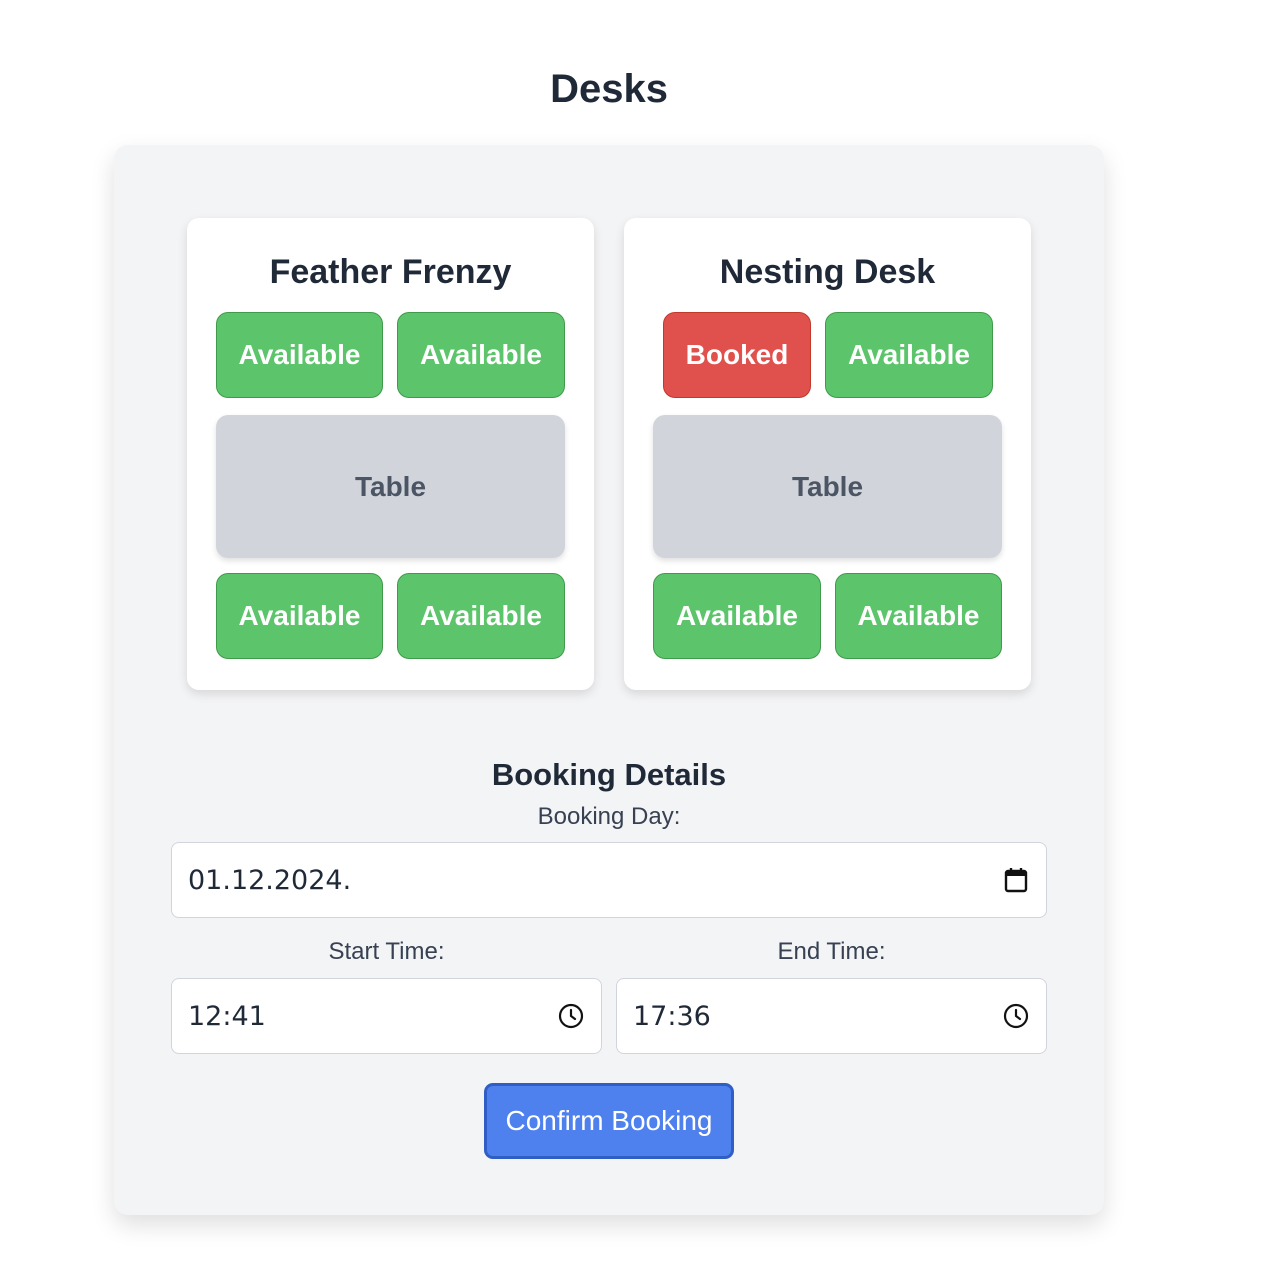 The width and height of the screenshot is (1270, 1288). I want to click on confirm-booking-button: Confirm Booking, so click(609, 1121).